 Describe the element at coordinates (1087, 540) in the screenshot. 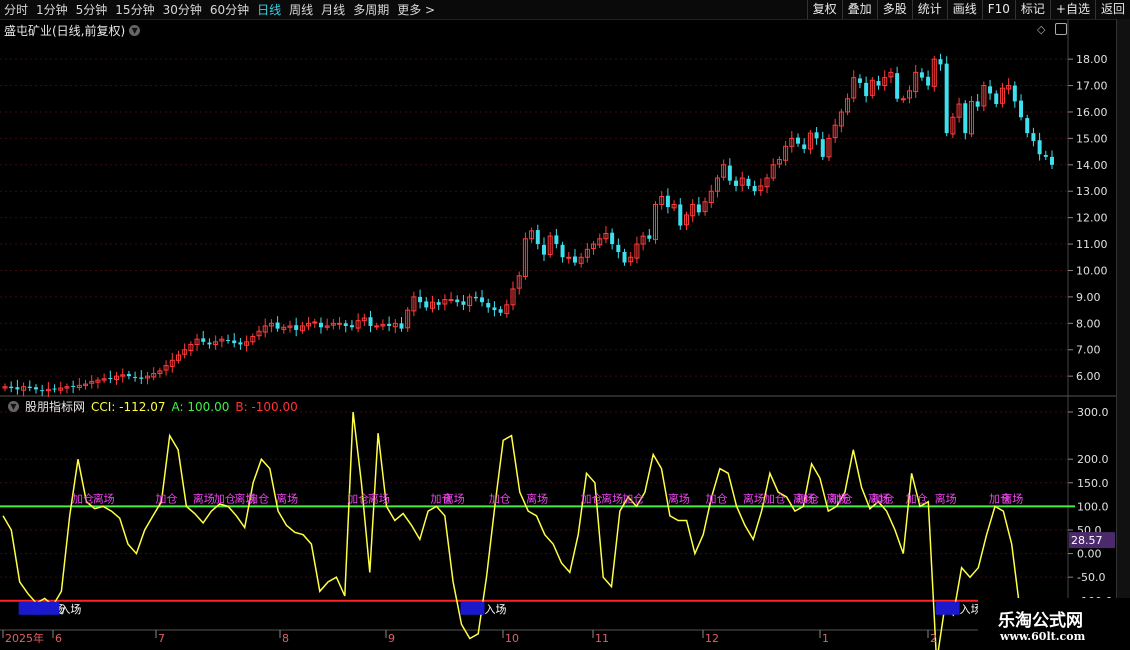

I see `current-value-label: 28.57` at that location.